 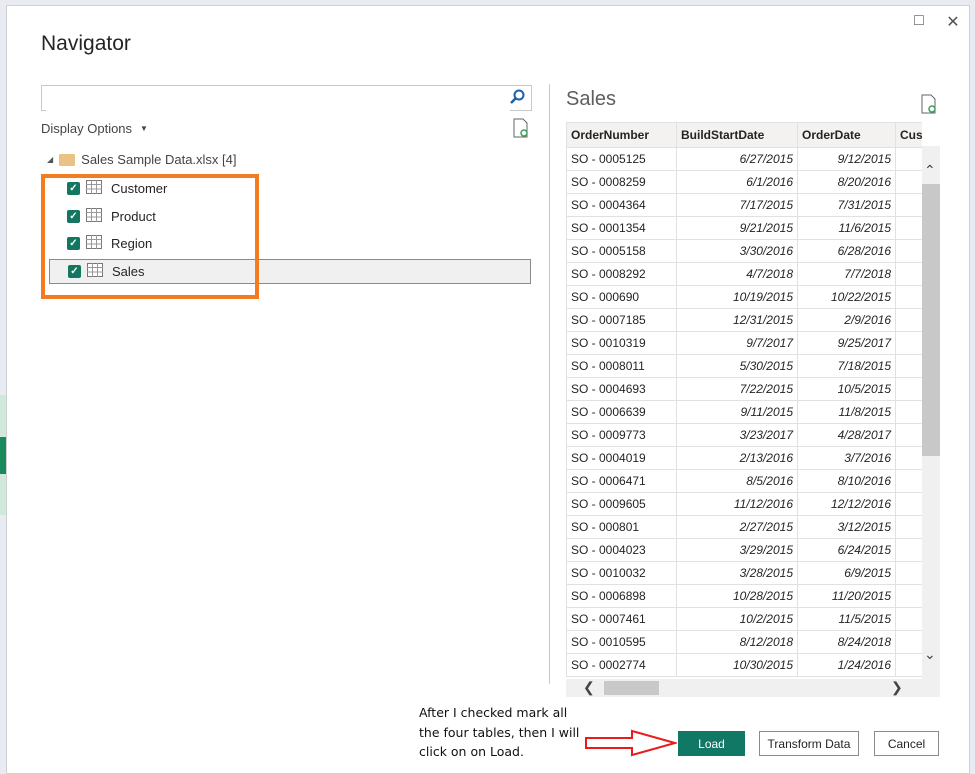 I want to click on tree-item-region: ✓ Region, so click(x=290, y=243).